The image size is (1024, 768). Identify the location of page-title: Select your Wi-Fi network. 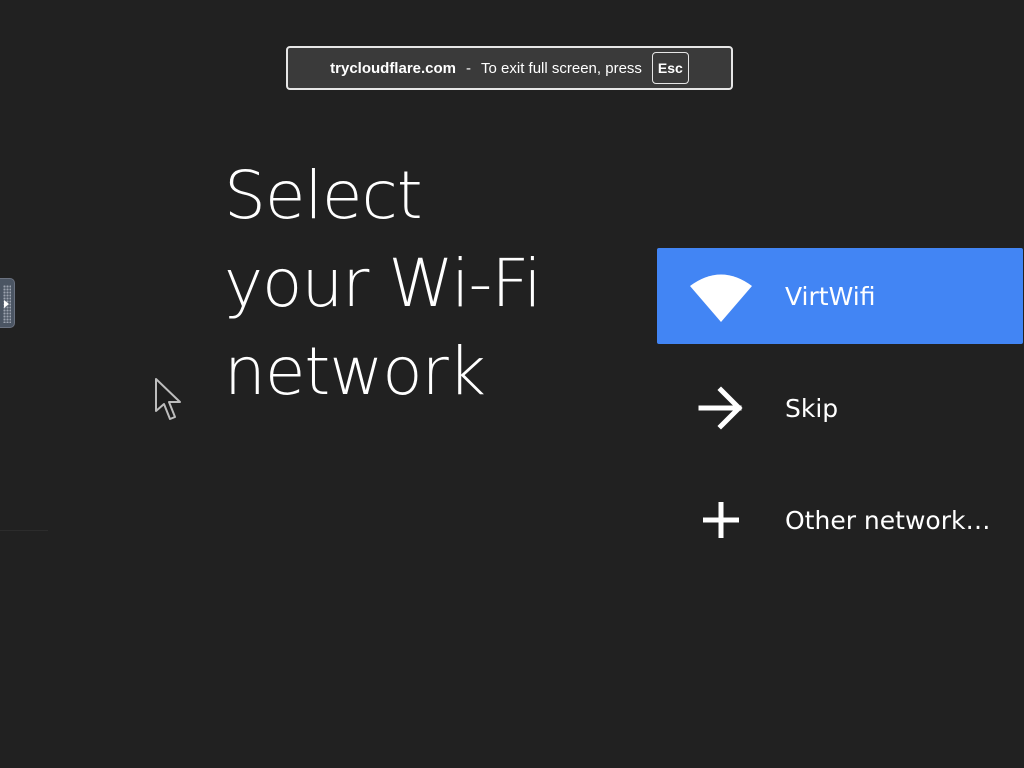
(424, 284).